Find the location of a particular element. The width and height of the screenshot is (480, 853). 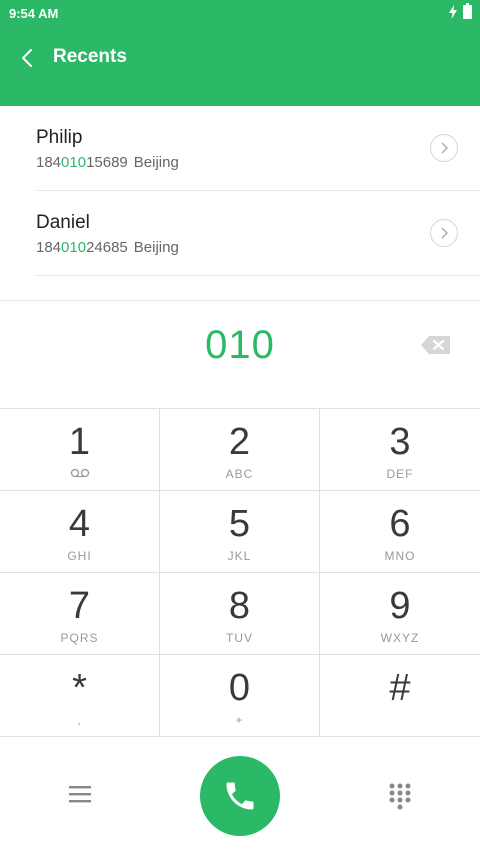

key-letters: WXYZ is located at coordinates (400, 638).